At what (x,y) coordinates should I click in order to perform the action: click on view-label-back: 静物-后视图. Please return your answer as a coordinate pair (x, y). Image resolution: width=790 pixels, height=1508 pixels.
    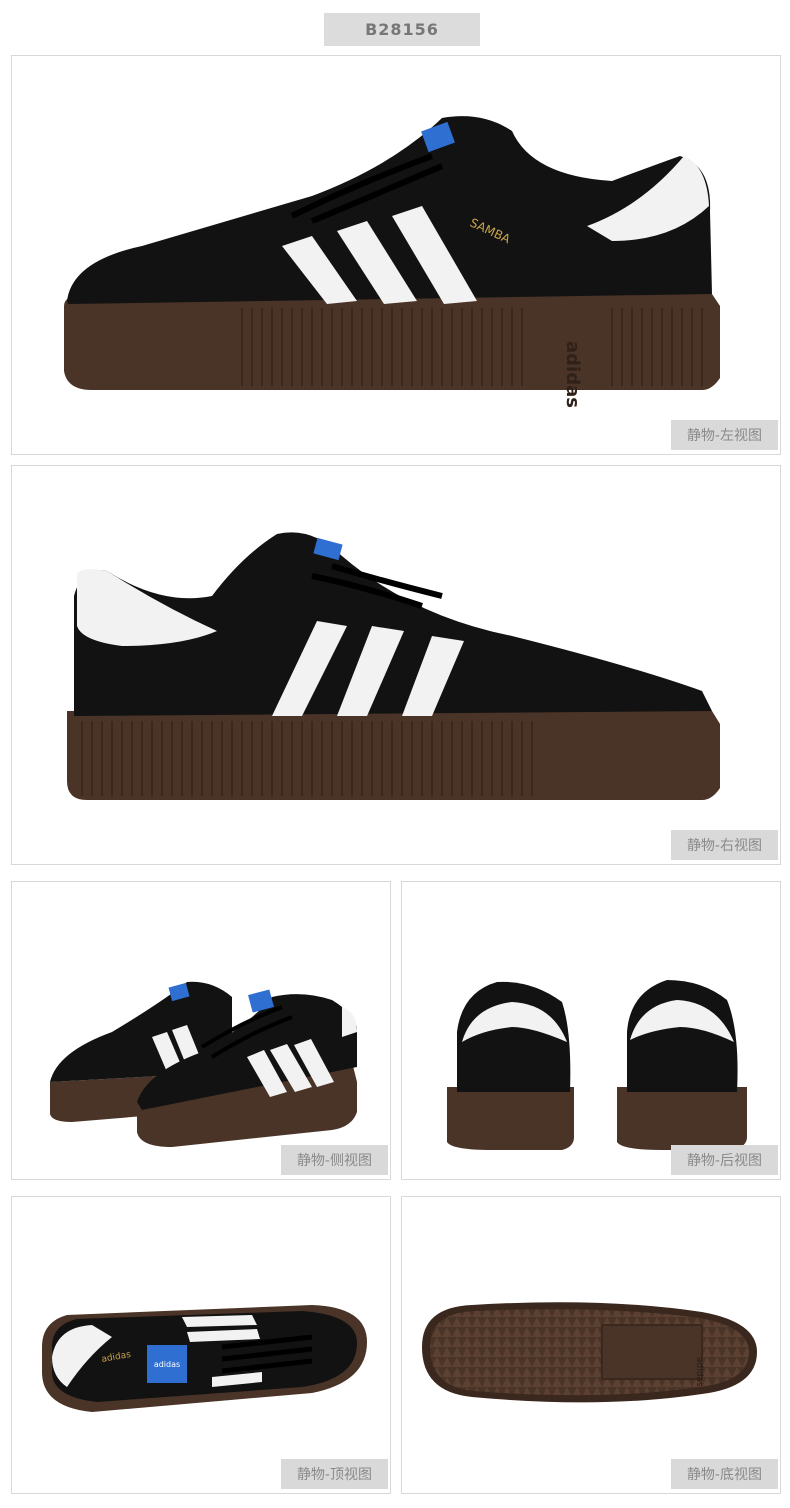
    Looking at the image, I should click on (724, 1160).